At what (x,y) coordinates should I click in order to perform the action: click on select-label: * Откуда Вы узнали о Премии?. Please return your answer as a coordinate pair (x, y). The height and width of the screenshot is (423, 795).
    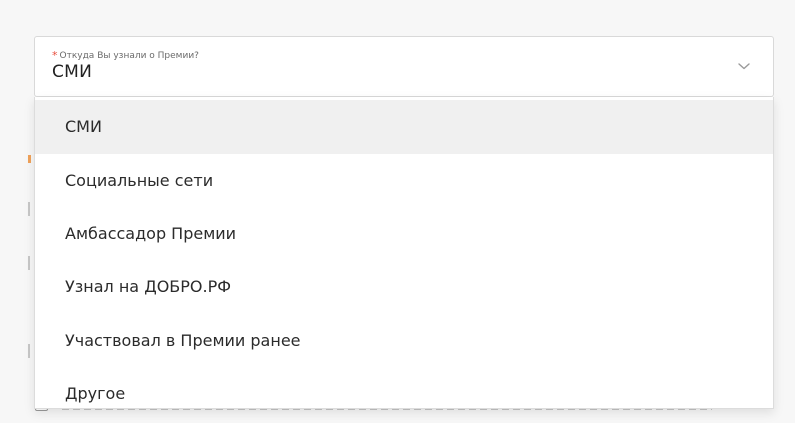
    Looking at the image, I should click on (125, 55).